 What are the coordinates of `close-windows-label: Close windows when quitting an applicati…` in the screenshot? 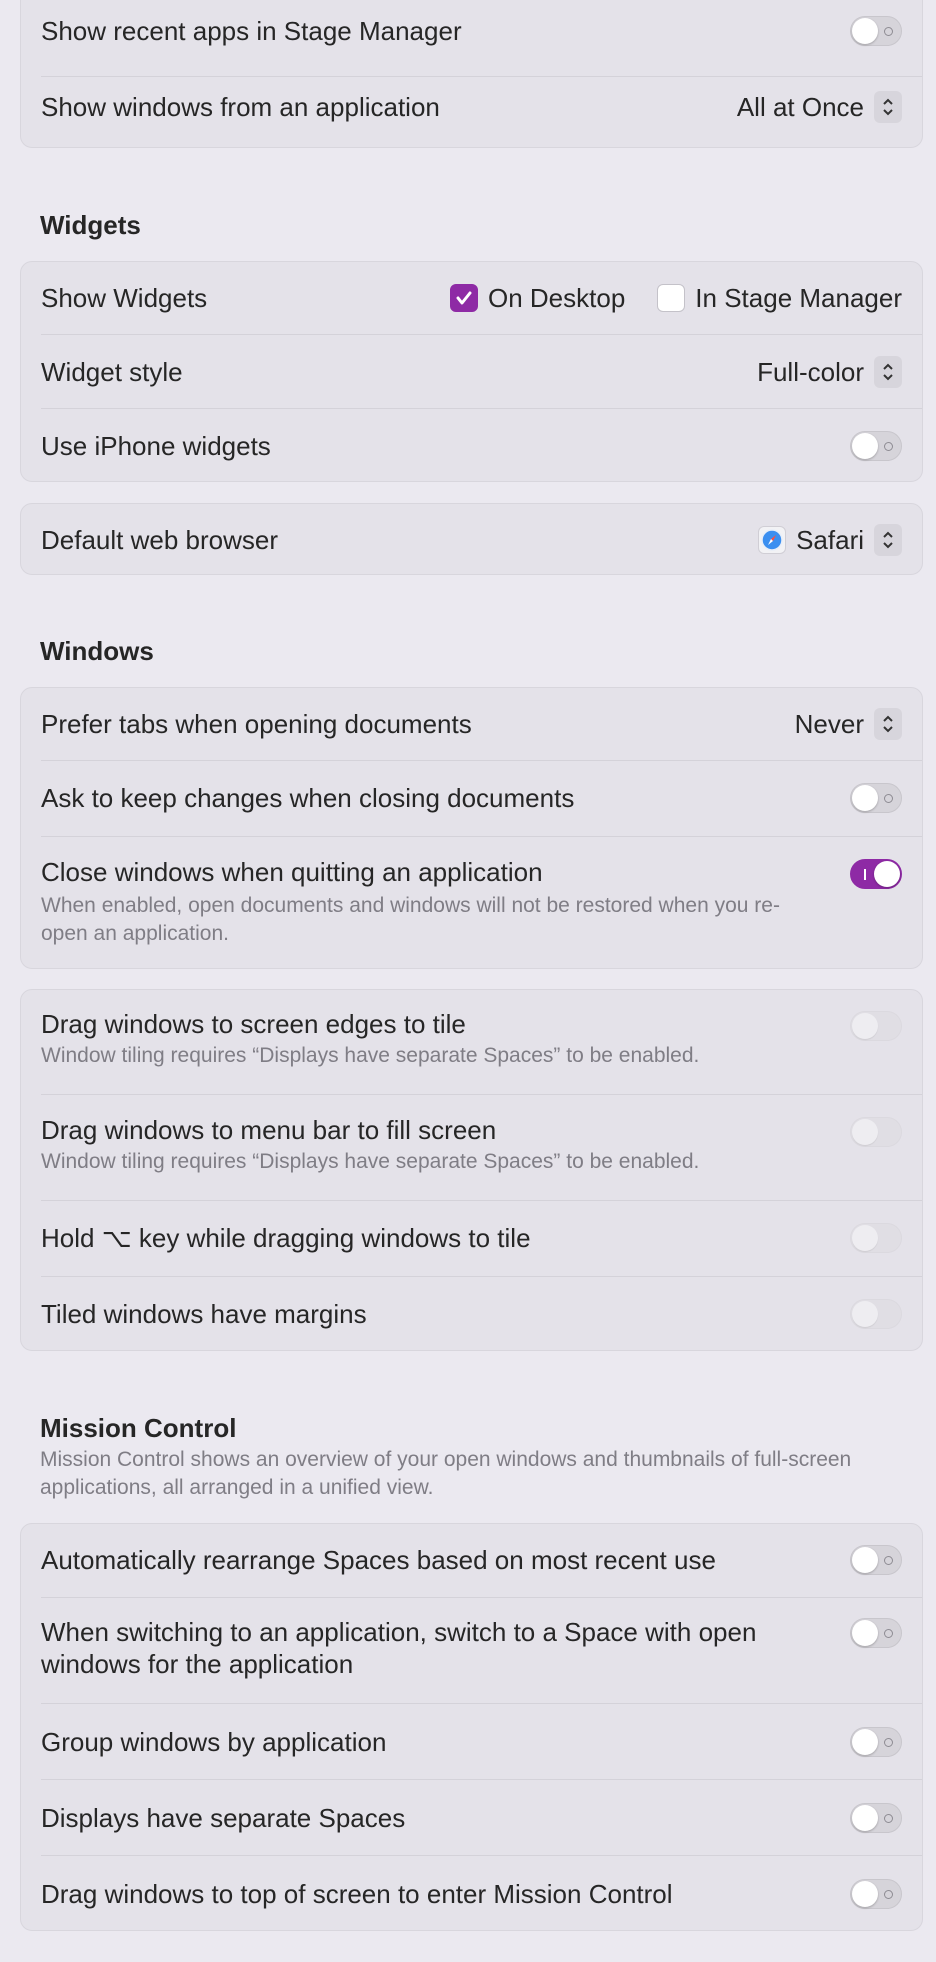 It's located at (292, 872).